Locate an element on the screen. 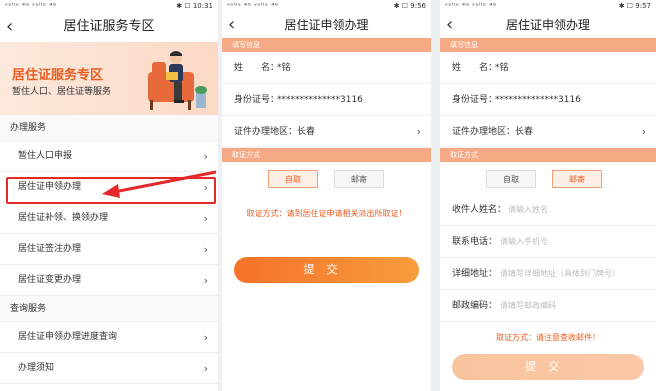 The image size is (656, 391). hero-banner: 居住证服务专区 暂住人口、居住证等服务 is located at coordinates (109, 78).